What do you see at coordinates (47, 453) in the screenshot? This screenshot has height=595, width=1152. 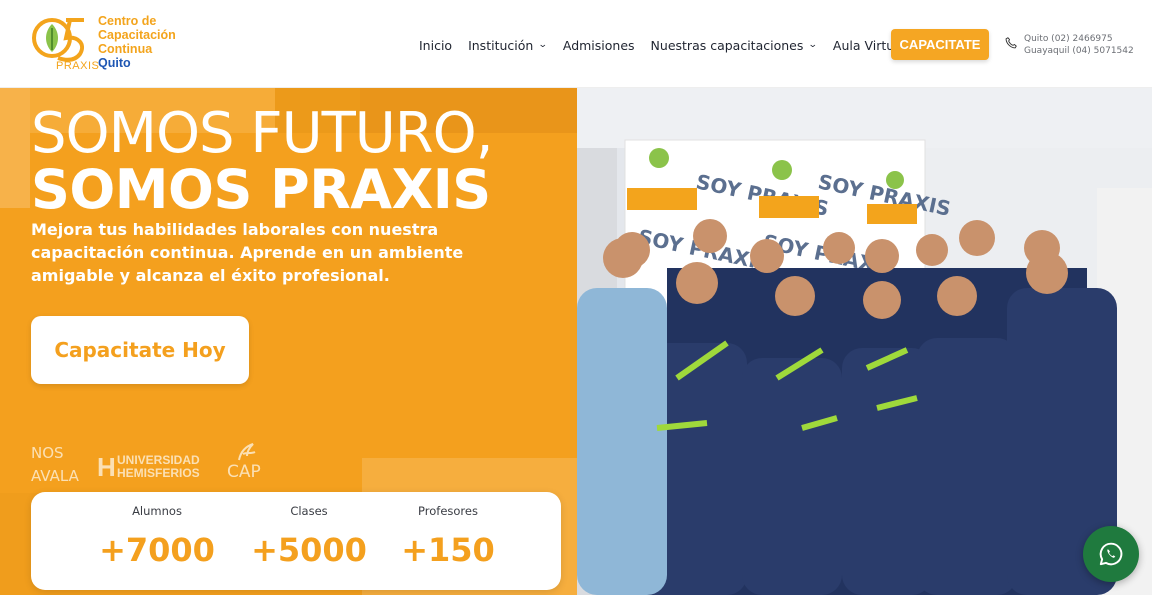 I see `endorse-line-1: NOS` at bounding box center [47, 453].